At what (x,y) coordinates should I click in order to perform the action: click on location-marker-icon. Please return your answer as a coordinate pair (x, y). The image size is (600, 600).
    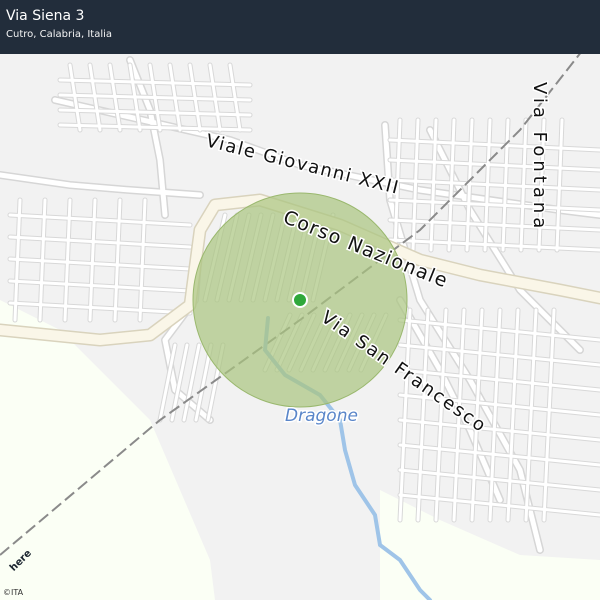
    Looking at the image, I should click on (300, 300).